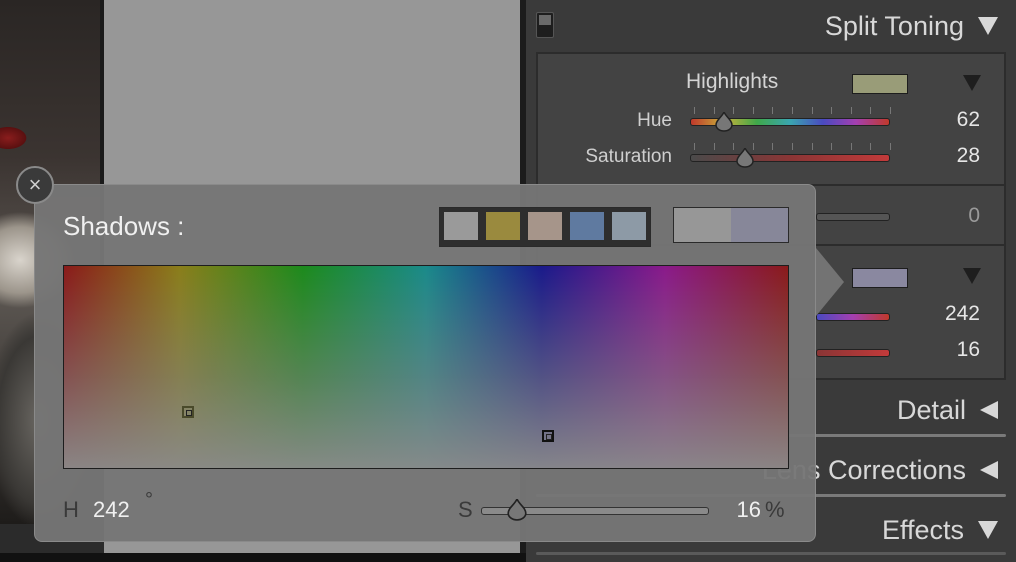 The height and width of the screenshot is (562, 1016). What do you see at coordinates (732, 81) in the screenshot?
I see `highlights-label: Highlights` at bounding box center [732, 81].